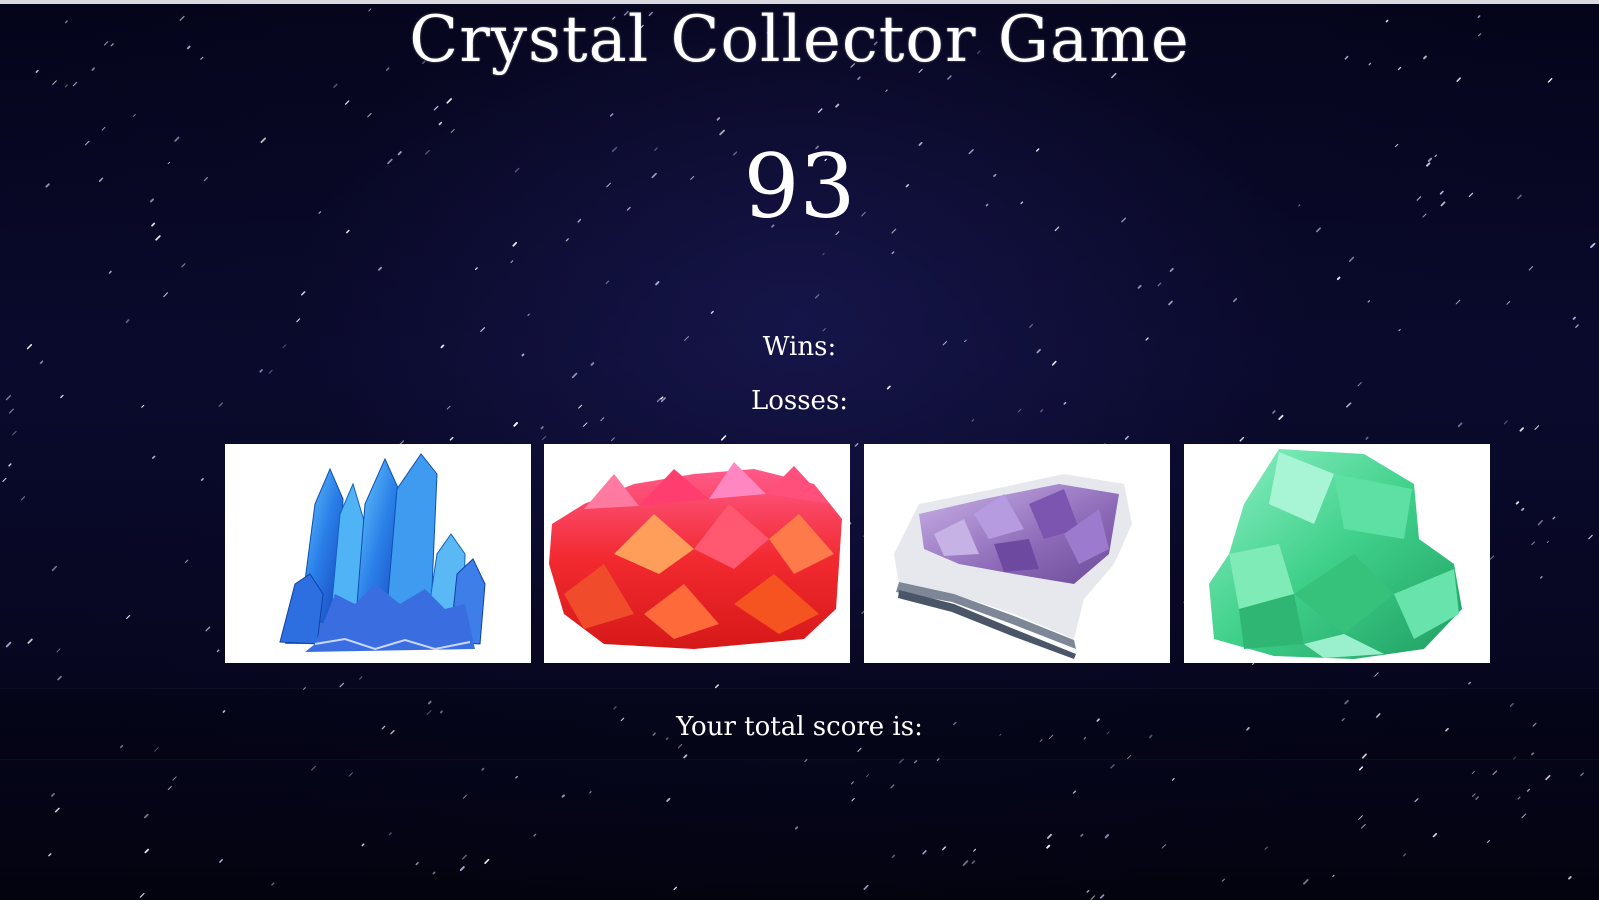  Describe the element at coordinates (1013, 566) in the screenshot. I see `purple-crystal-icon` at that location.